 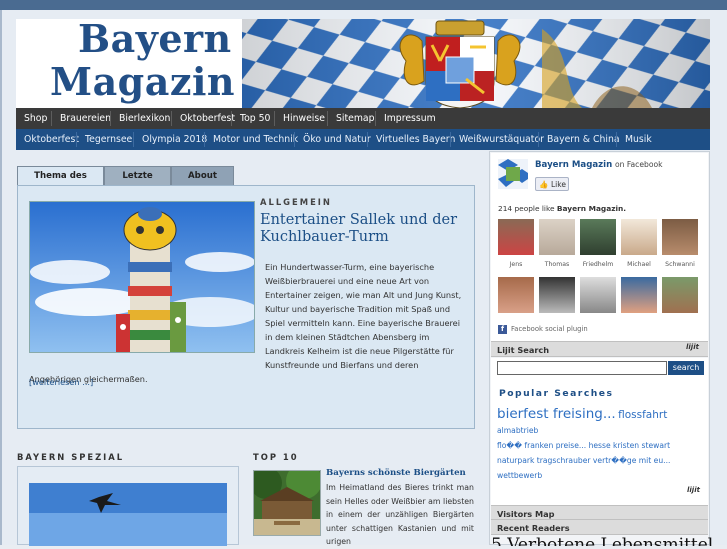 What do you see at coordinates (603, 540) in the screenshot?
I see `ad-banner-text: 5 Verbotene Lebensmittel :` at bounding box center [603, 540].